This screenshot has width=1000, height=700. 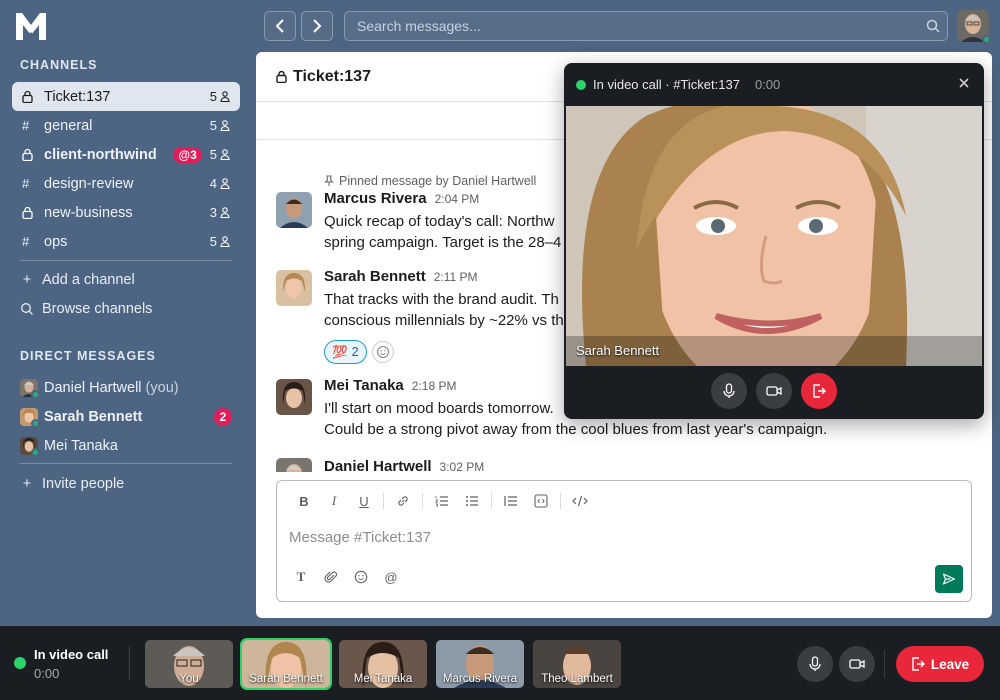 I want to click on live-indicator, so click(x=20, y=663).